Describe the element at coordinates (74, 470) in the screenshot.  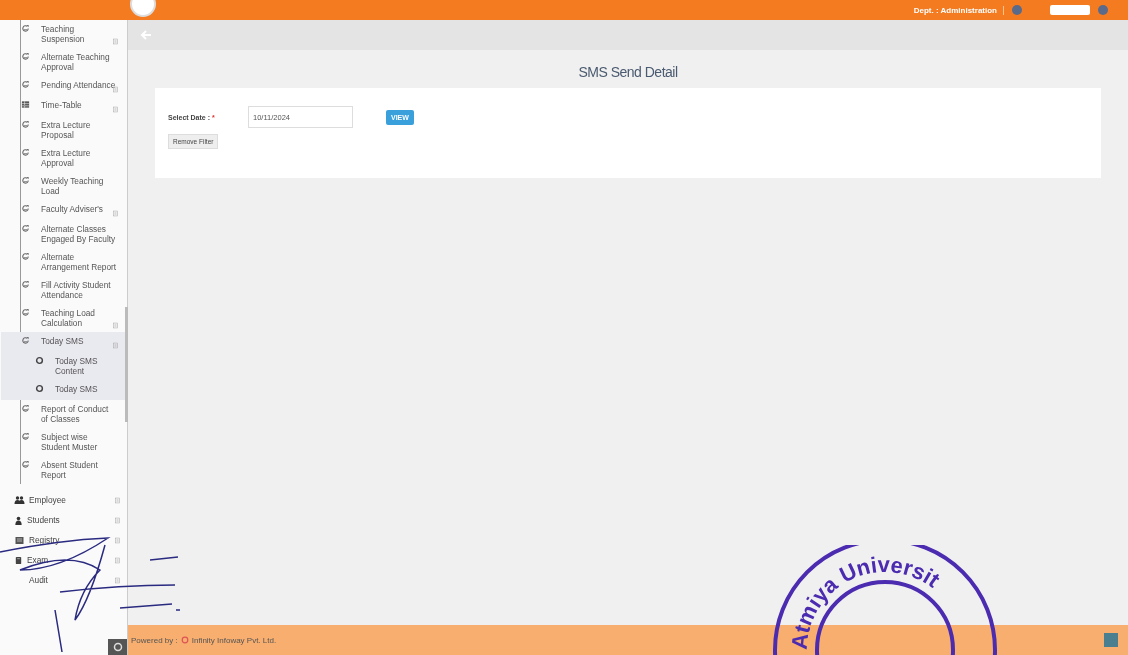
I see `menu-item: Absent Student Report` at that location.